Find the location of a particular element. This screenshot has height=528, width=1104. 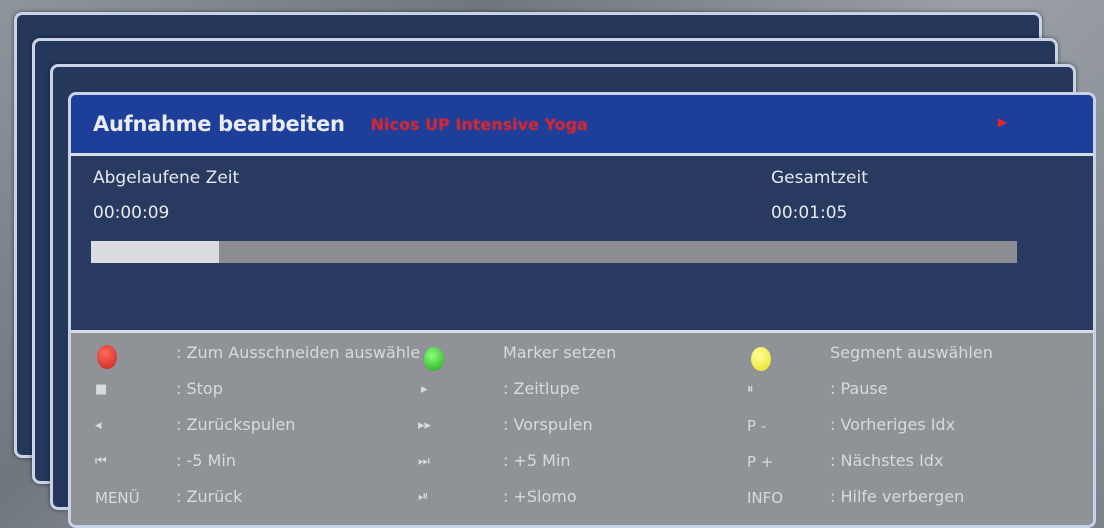

play-icon: ▸ is located at coordinates (424, 389).